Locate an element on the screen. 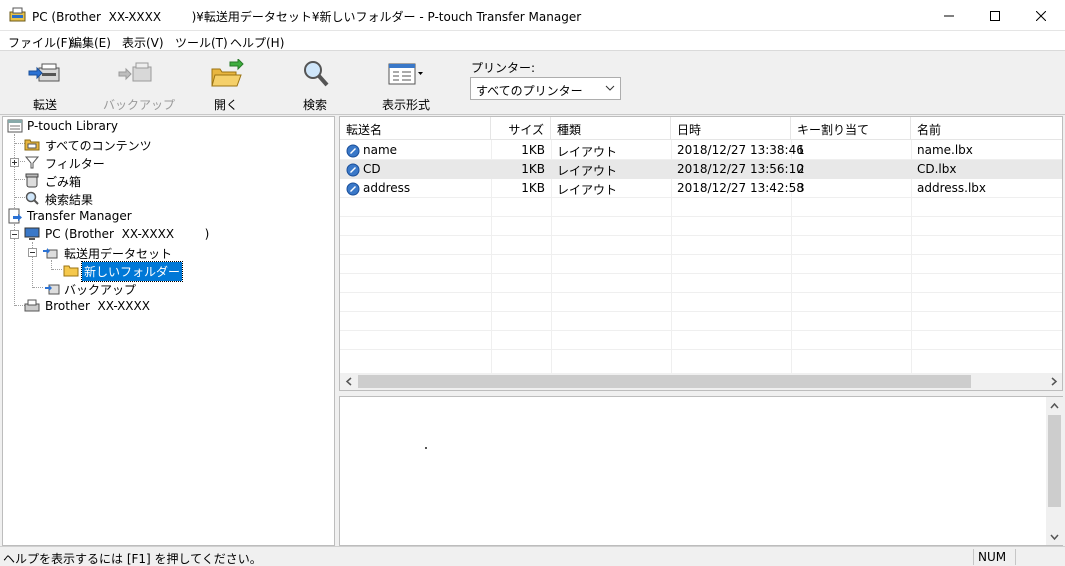 The image size is (1065, 566). view-mode-button: 表示形式 is located at coordinates (406, 85).